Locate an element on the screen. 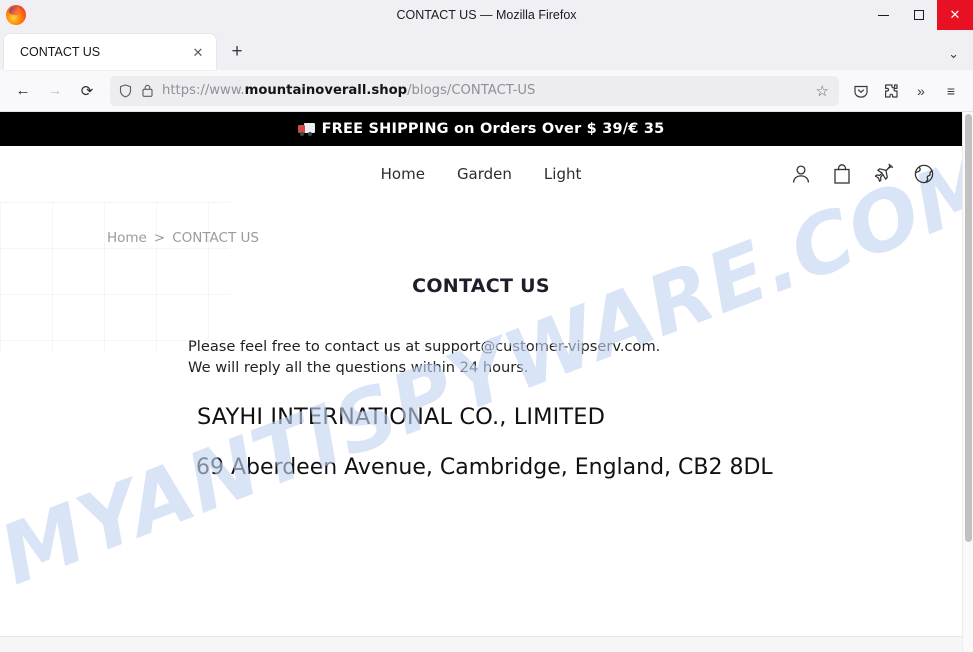 The height and width of the screenshot is (652, 973). close-tab-icon: ✕ is located at coordinates (198, 52).